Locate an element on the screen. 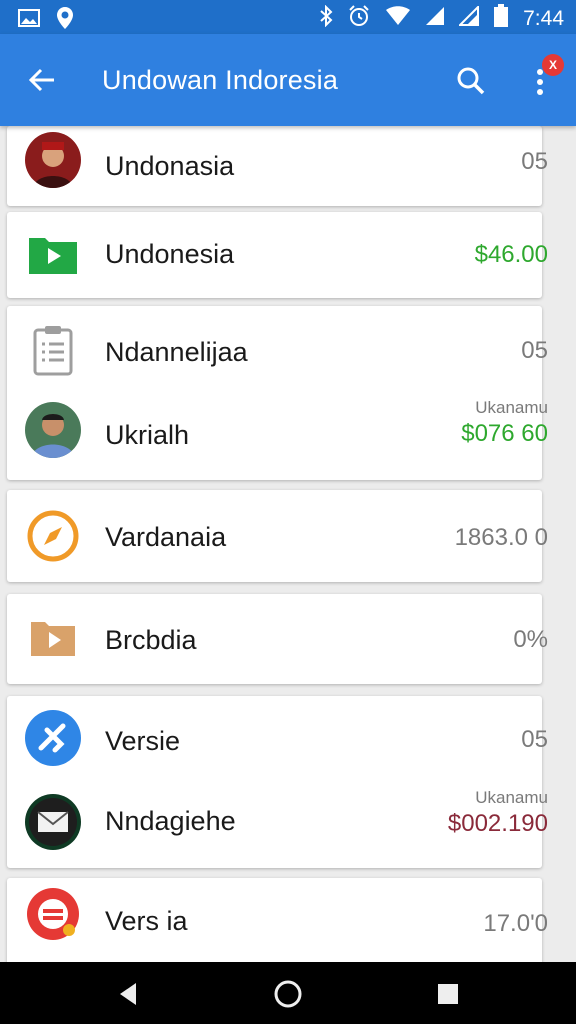 This screenshot has width=576, height=1024. list-item: Undonesia $46.00 is located at coordinates (277, 255).